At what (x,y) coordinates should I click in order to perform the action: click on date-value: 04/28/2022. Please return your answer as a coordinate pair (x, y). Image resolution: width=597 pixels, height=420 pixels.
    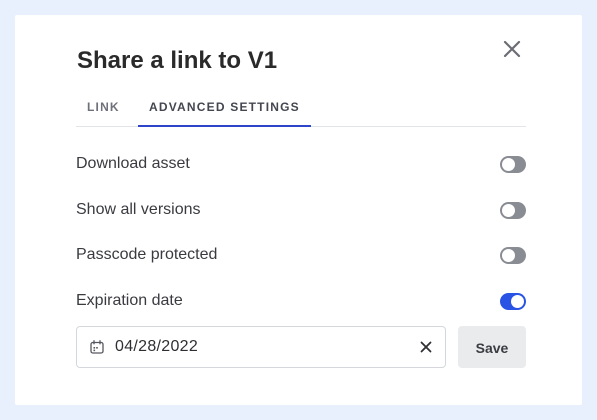
    Looking at the image, I should click on (157, 346).